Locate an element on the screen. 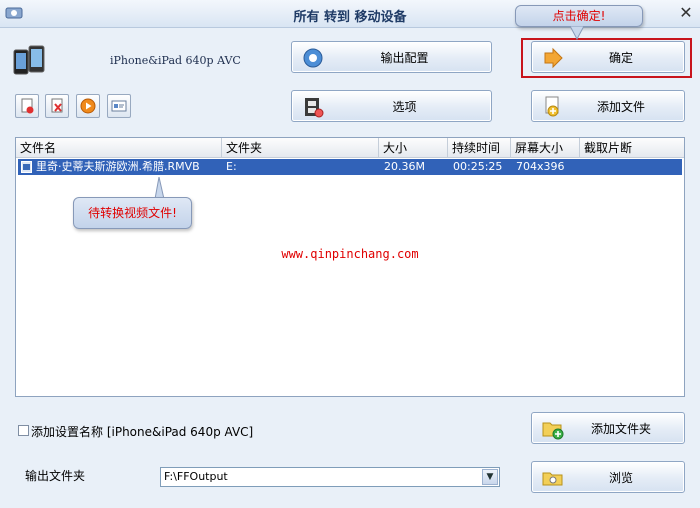 The width and height of the screenshot is (700, 508). play-button is located at coordinates (88, 106).